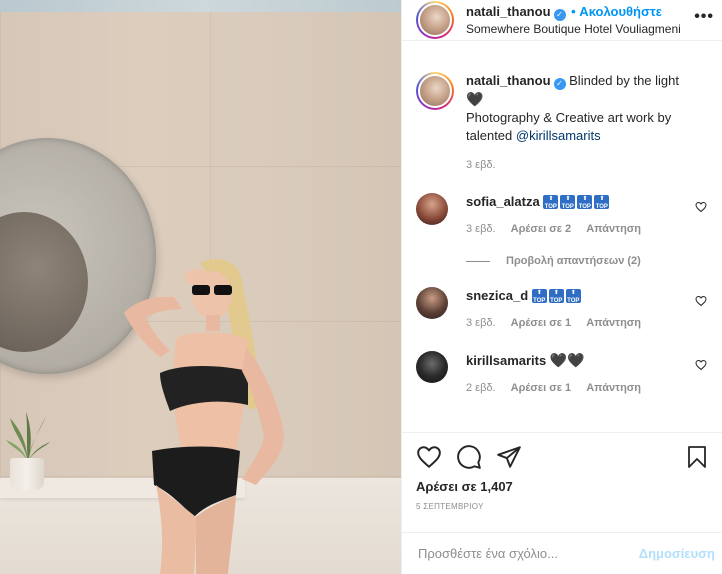 This screenshot has width=722, height=574. Describe the element at coordinates (204, 416) in the screenshot. I see `model-figure` at that location.